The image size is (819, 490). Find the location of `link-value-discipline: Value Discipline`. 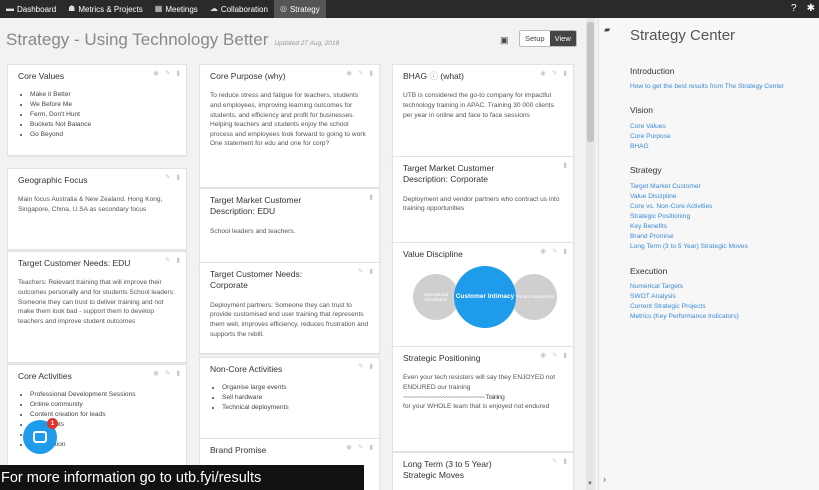

link-value-discipline: Value Discipline is located at coordinates (653, 196).